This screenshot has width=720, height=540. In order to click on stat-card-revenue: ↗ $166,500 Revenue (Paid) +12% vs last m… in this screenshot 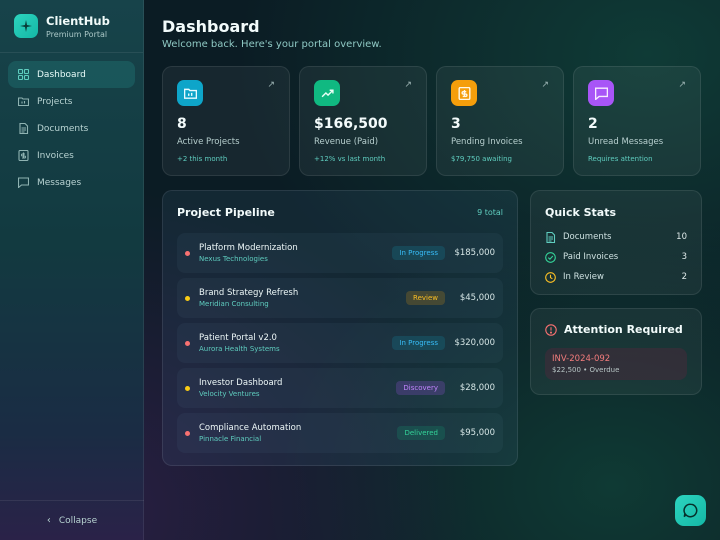, I will do `click(363, 121)`.